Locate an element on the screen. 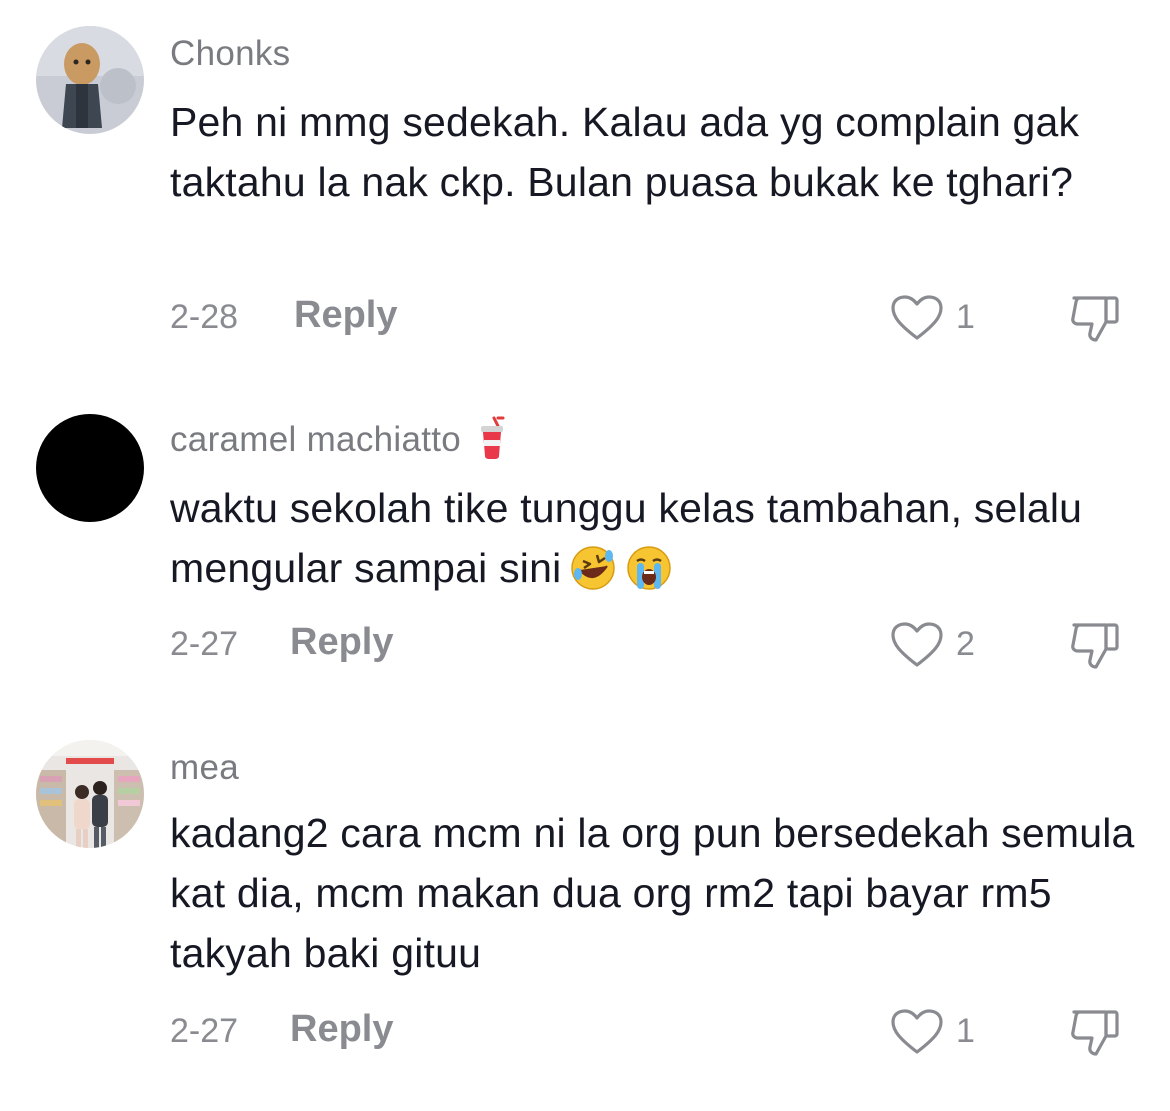  reply-button: Reply is located at coordinates (341, 1029).